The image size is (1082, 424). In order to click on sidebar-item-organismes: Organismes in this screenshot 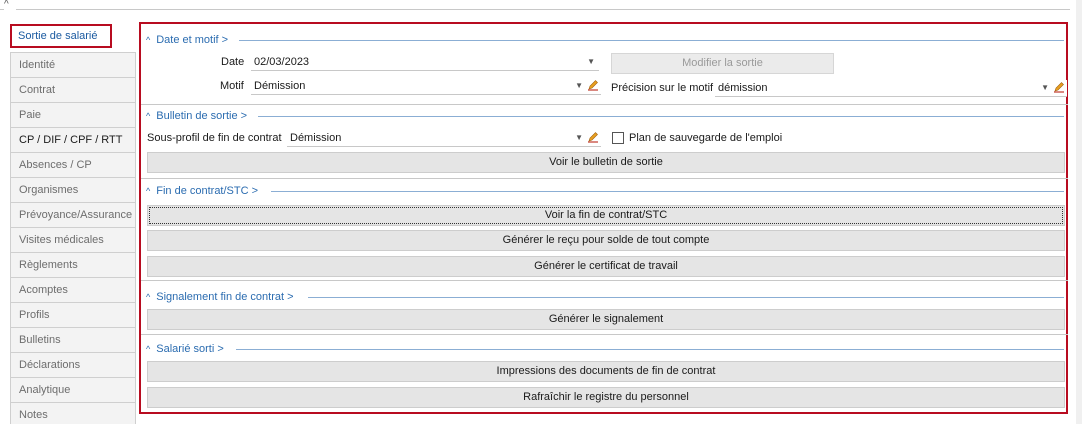, I will do `click(73, 190)`.